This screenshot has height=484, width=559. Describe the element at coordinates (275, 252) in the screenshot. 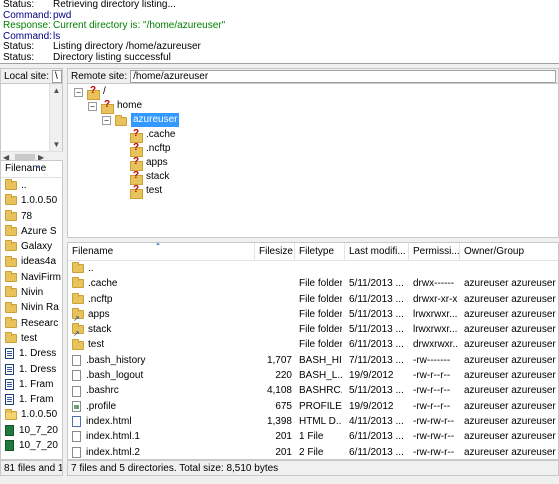

I see `column-header-filesize: Filesize` at that location.